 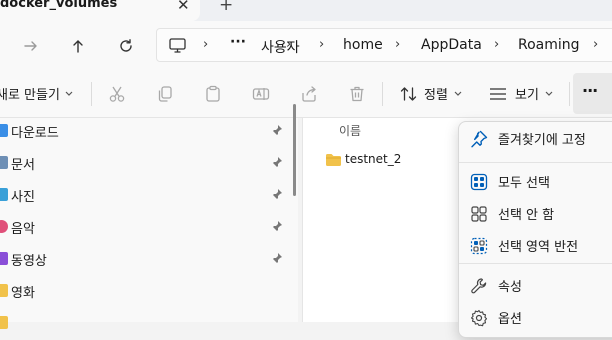 I want to click on menu-item-label: 선택 안 함, so click(x=526, y=215).